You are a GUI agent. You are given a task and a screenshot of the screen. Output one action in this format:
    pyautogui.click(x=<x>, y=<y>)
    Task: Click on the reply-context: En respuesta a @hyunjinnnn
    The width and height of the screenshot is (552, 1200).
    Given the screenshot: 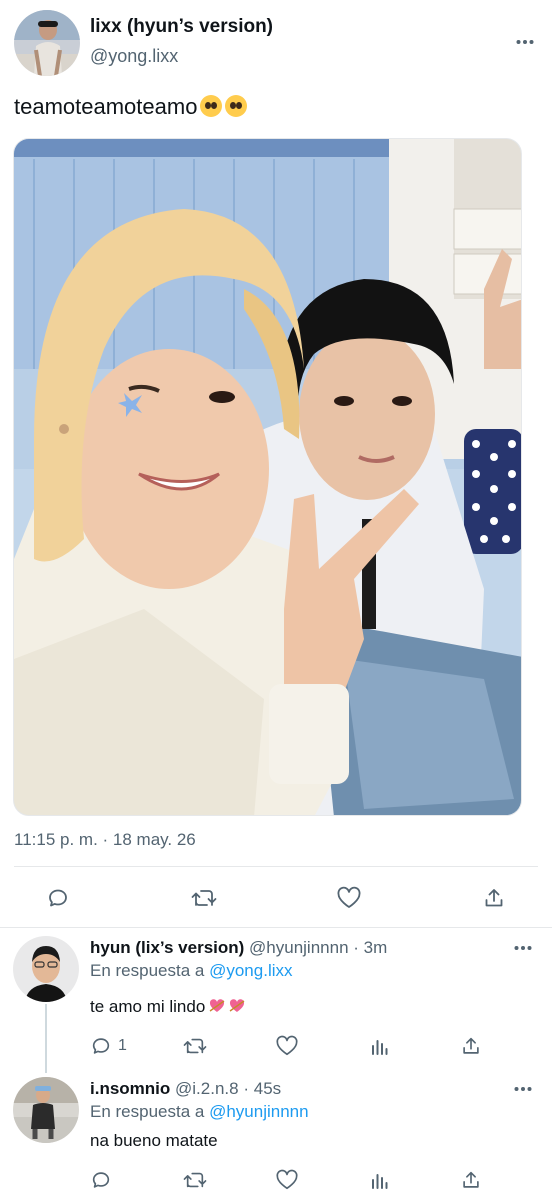 What is the action you would take?
    pyautogui.click(x=199, y=1112)
    